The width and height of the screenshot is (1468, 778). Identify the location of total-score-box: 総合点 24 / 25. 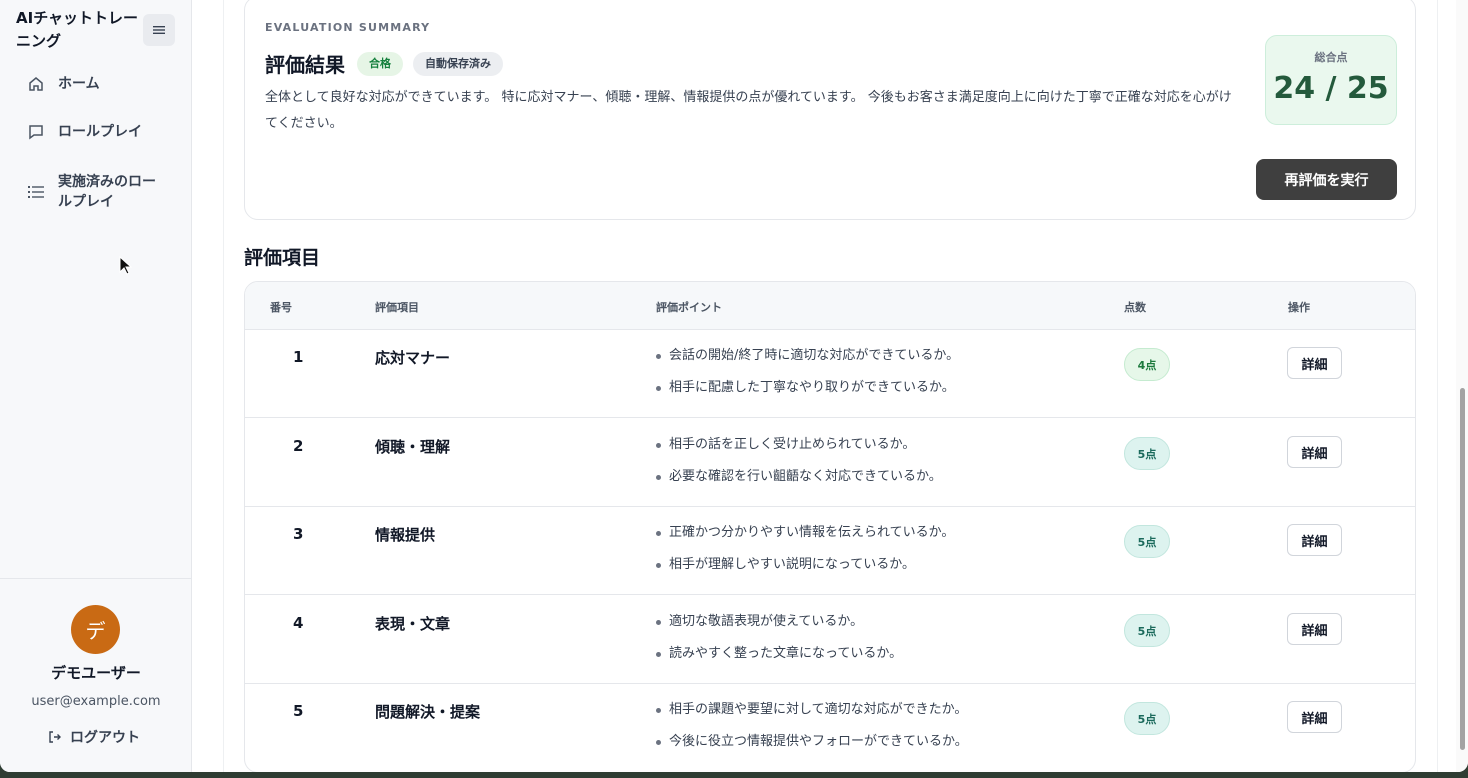
(1331, 80).